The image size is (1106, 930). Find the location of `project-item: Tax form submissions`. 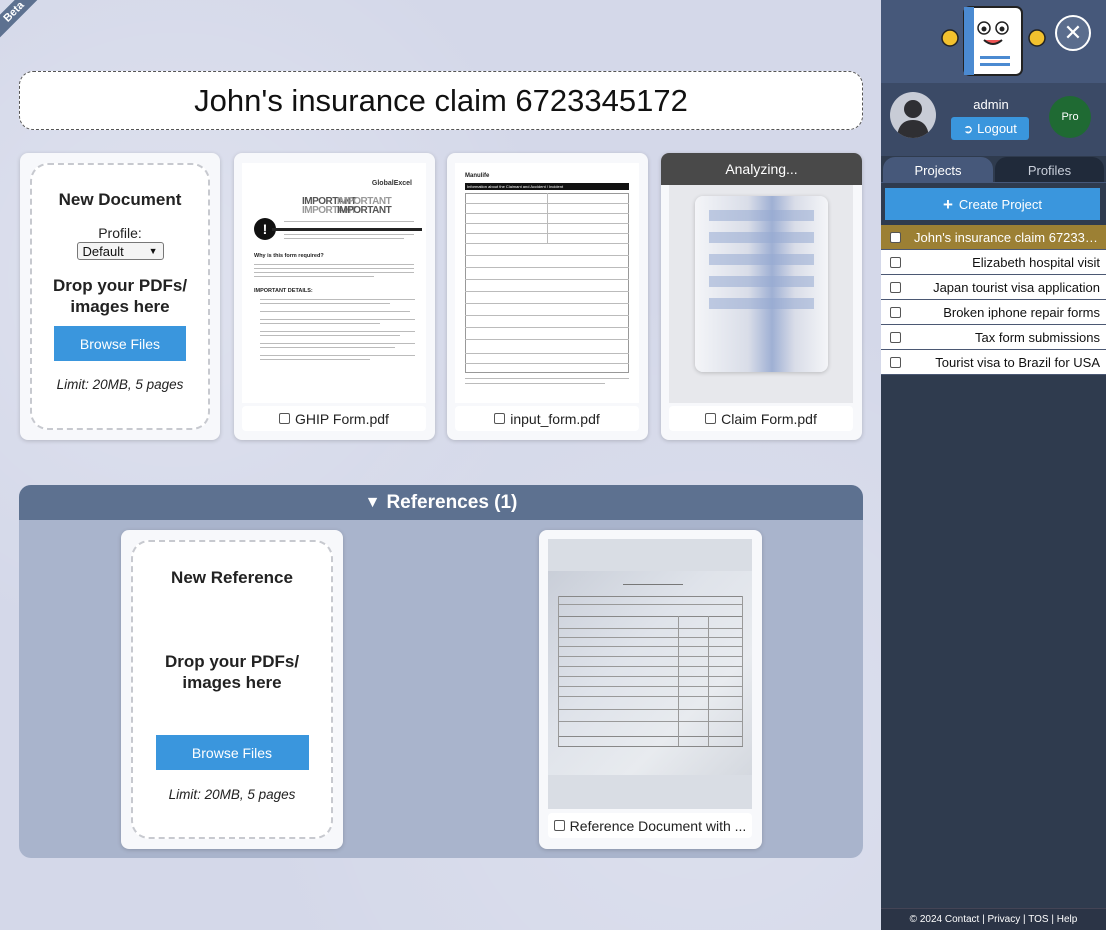

project-item: Tax form submissions is located at coordinates (993, 337).